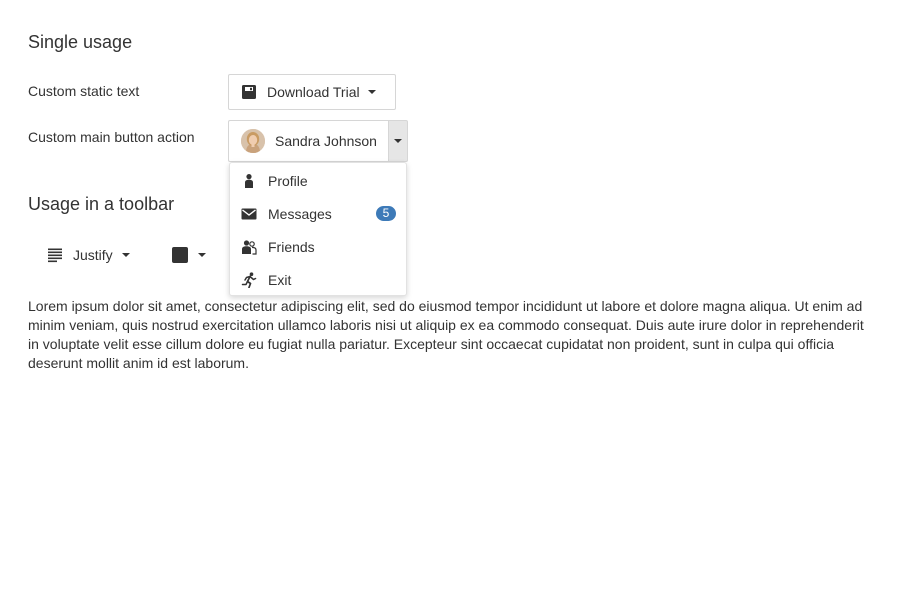 This screenshot has height=600, width=900. I want to click on user-icon, so click(249, 181).